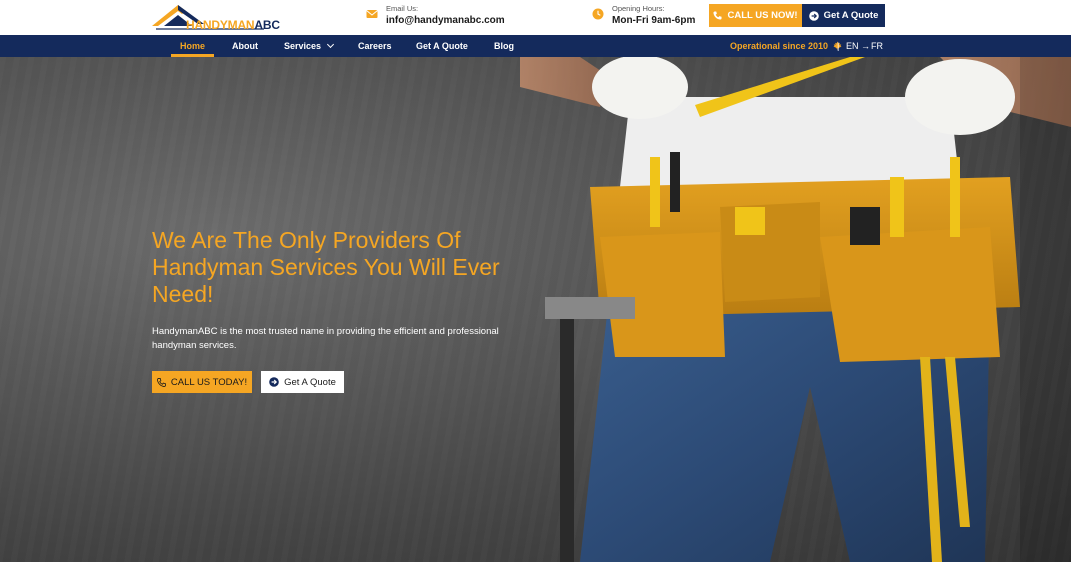 This screenshot has width=1071, height=562. What do you see at coordinates (331, 44) in the screenshot?
I see `chevron-down-icon` at bounding box center [331, 44].